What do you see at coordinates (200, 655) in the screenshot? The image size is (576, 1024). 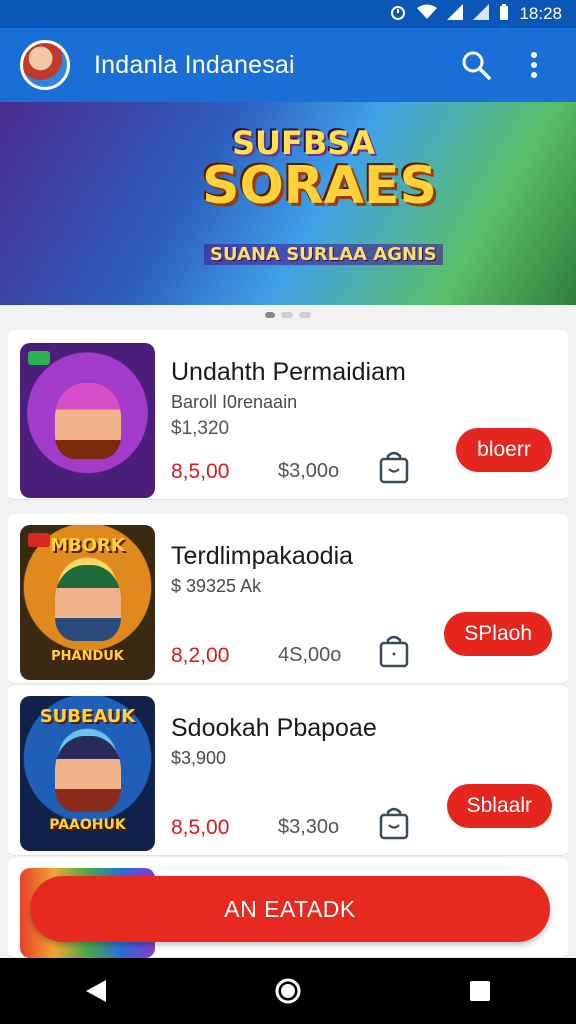 I see `product-price-sale: 8,2,00` at bounding box center [200, 655].